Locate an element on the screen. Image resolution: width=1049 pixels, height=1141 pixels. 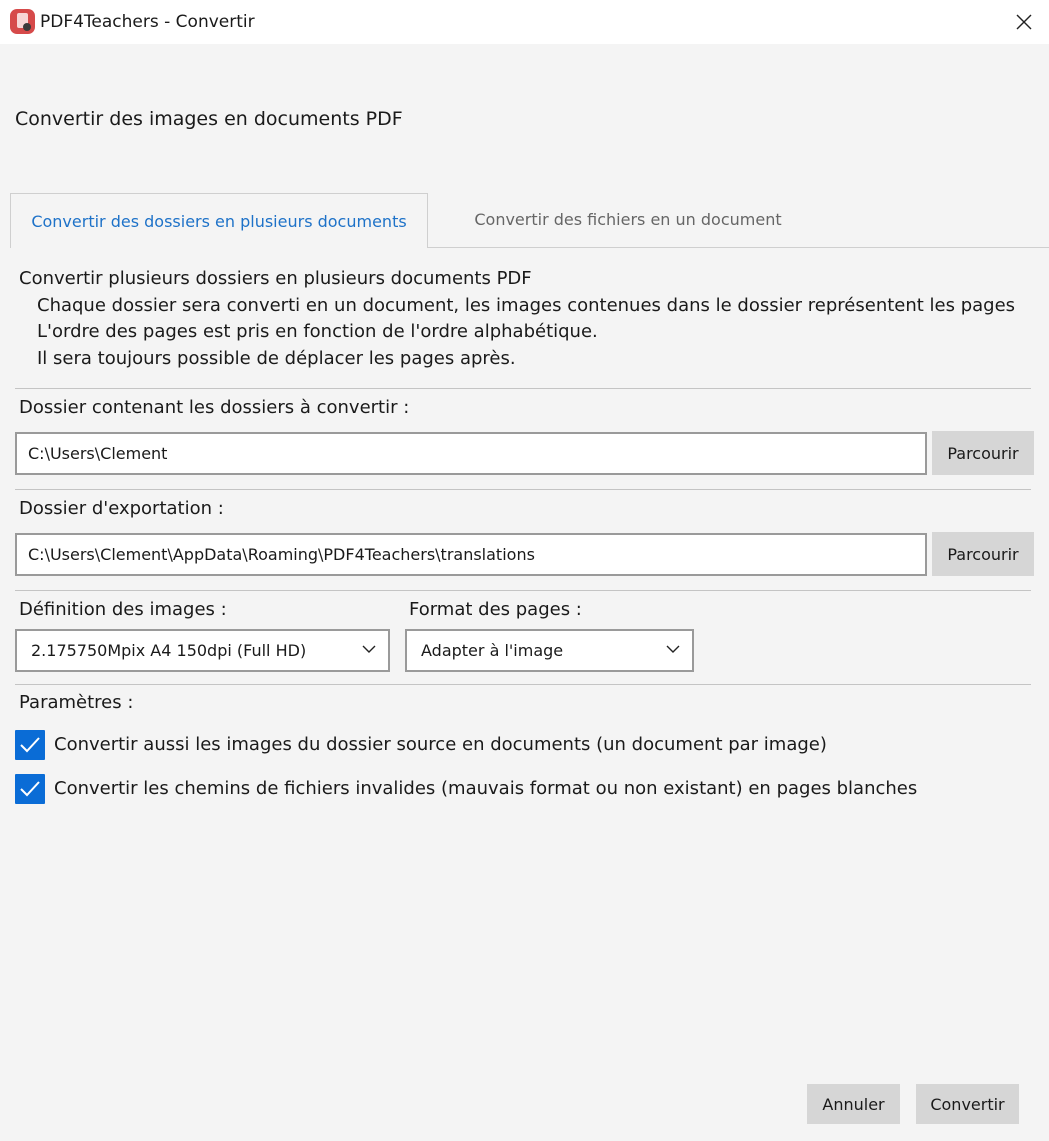
definition-label: Définition des images : is located at coordinates (123, 609).